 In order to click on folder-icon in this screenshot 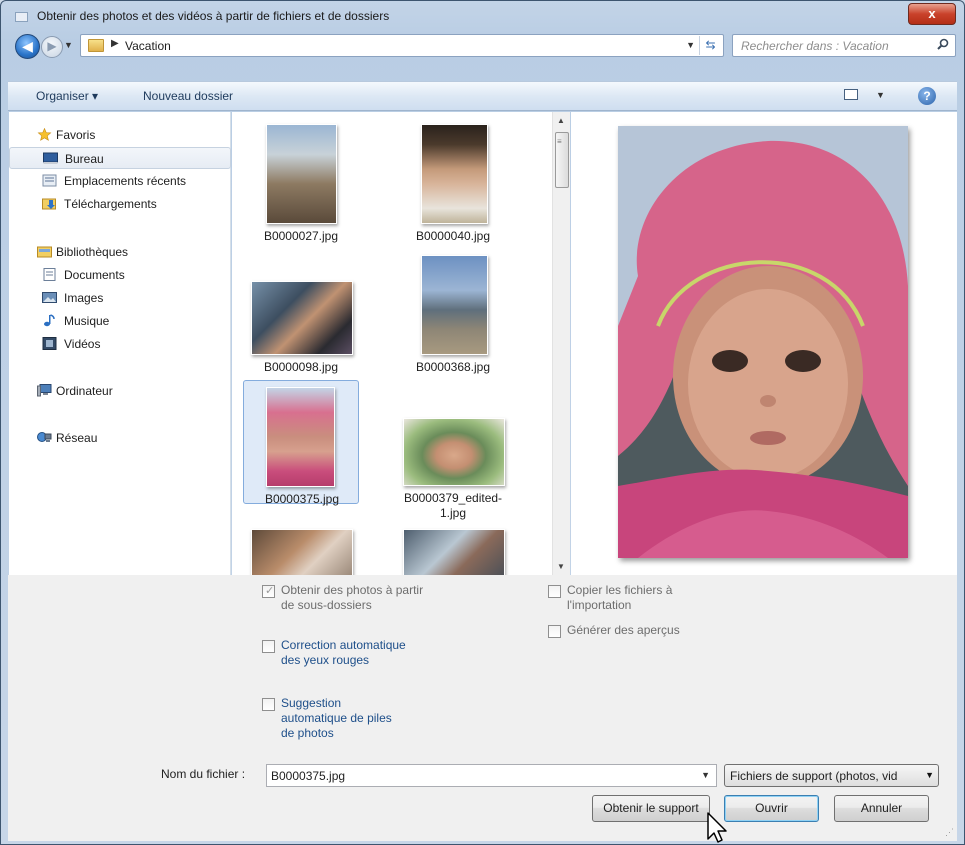, I will do `click(96, 45)`.